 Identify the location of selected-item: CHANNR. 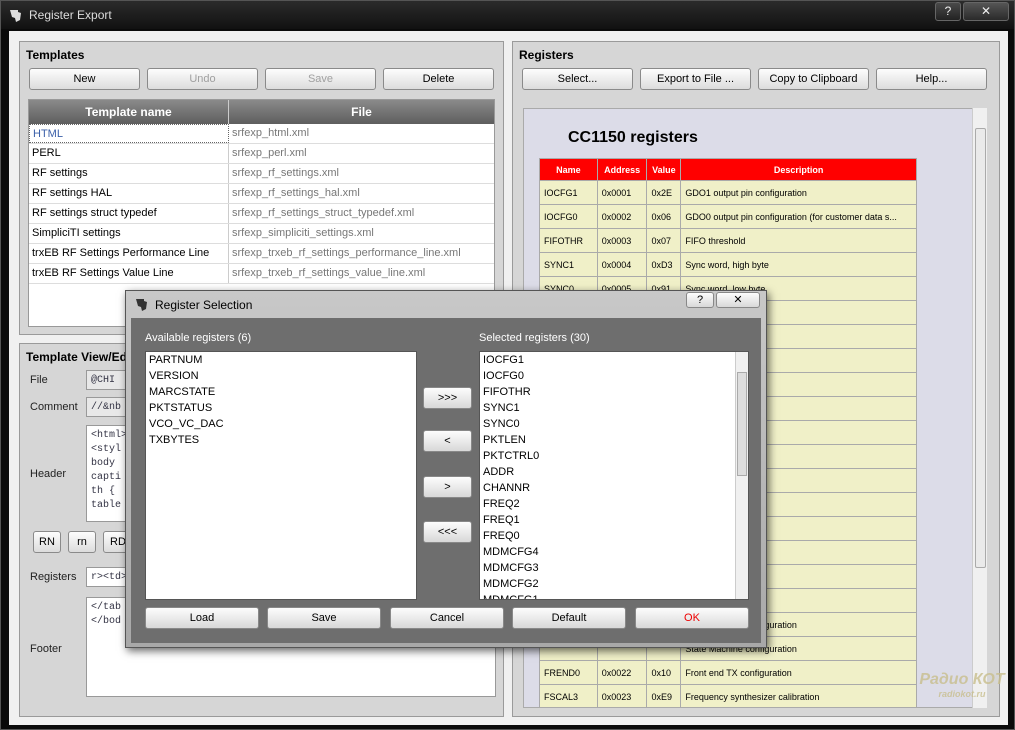
(614, 488).